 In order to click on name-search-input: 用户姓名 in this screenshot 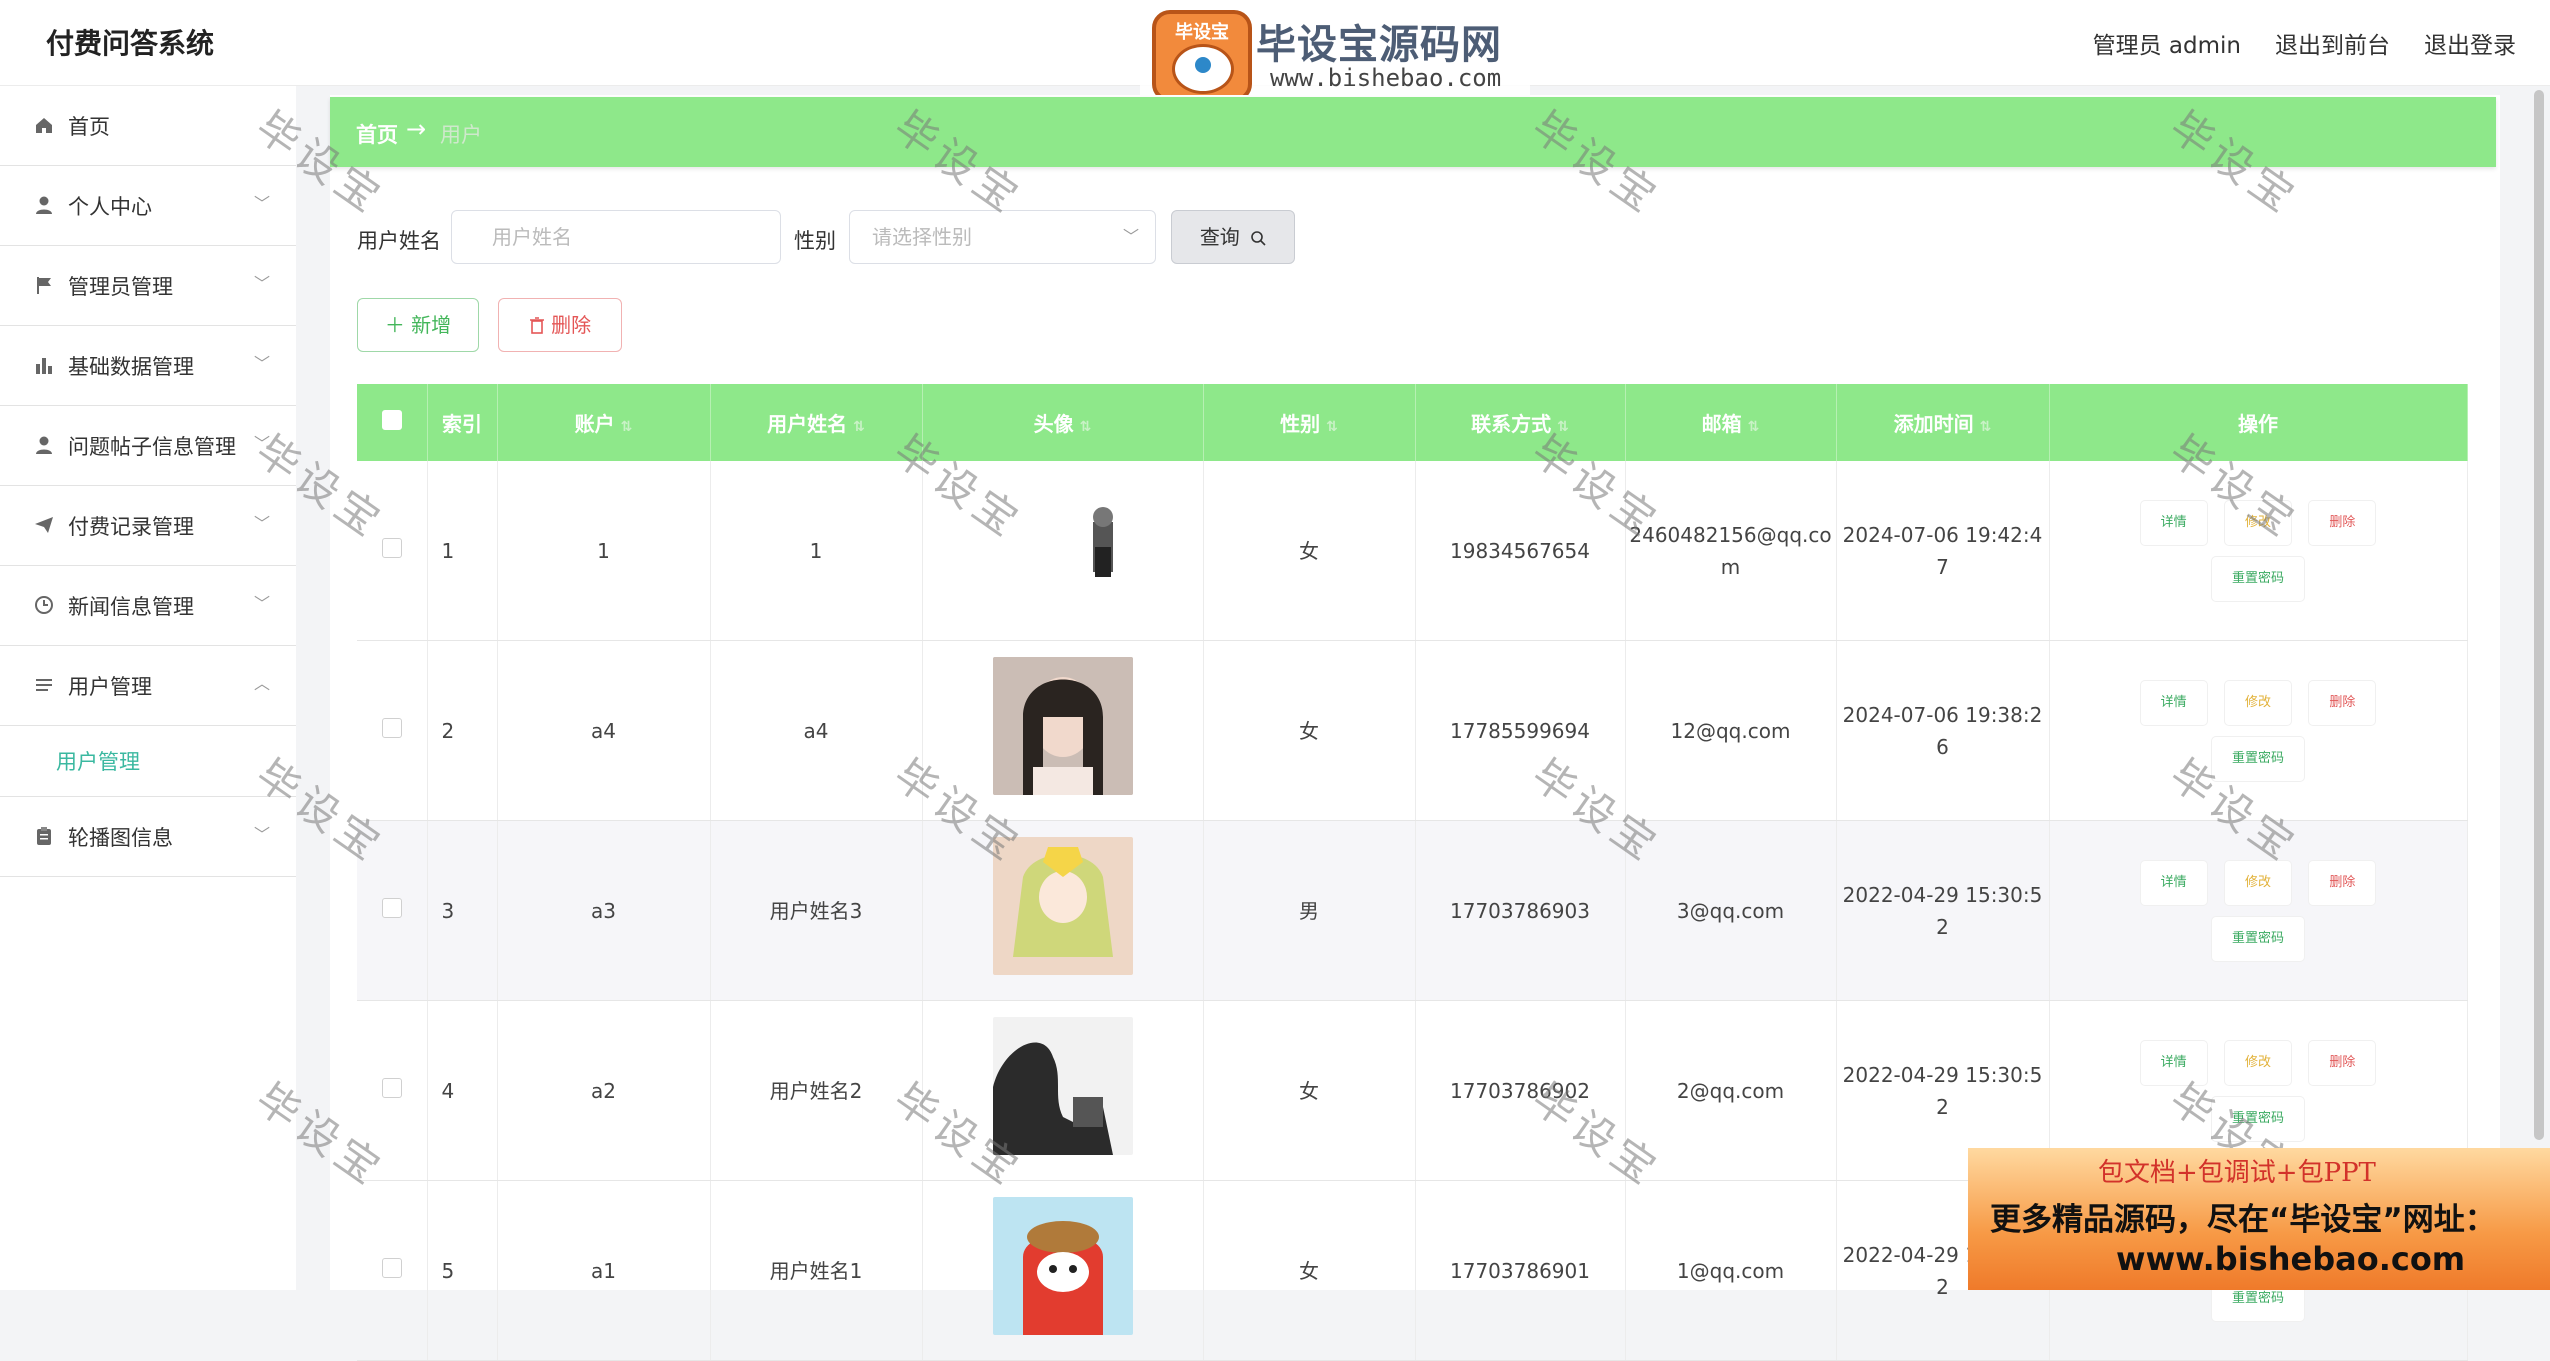, I will do `click(616, 237)`.